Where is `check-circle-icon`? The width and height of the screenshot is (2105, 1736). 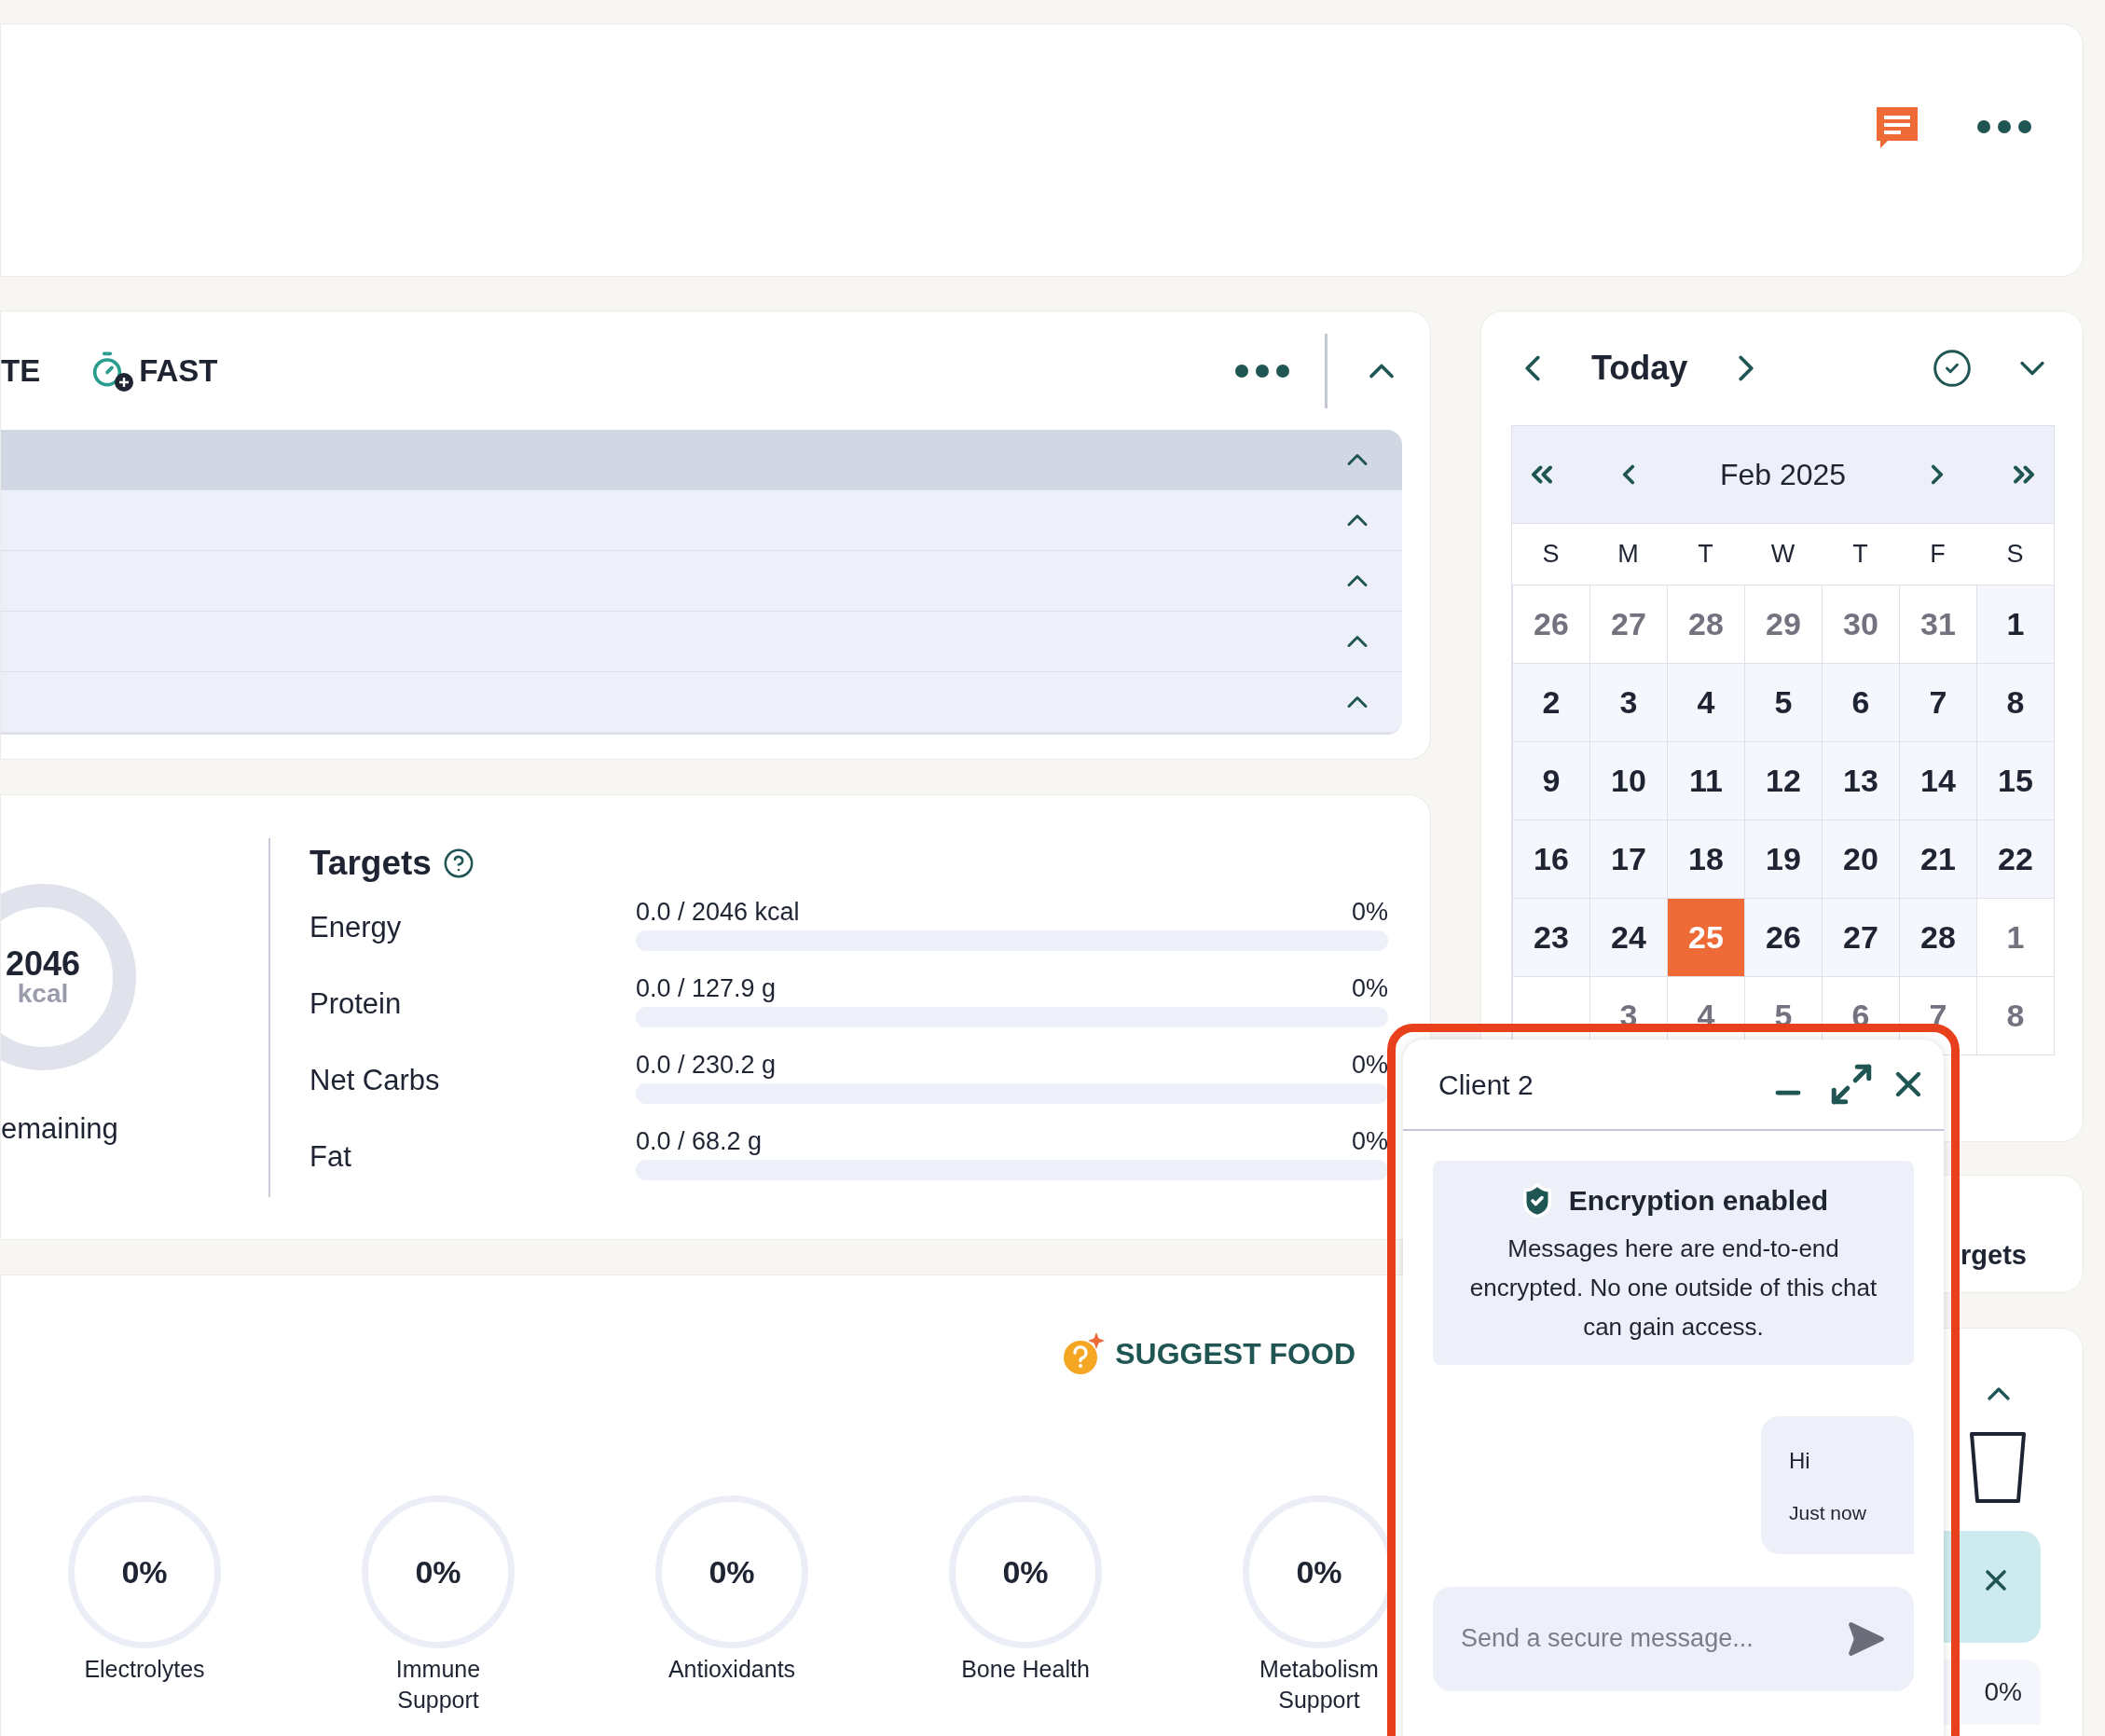 check-circle-icon is located at coordinates (1953, 368).